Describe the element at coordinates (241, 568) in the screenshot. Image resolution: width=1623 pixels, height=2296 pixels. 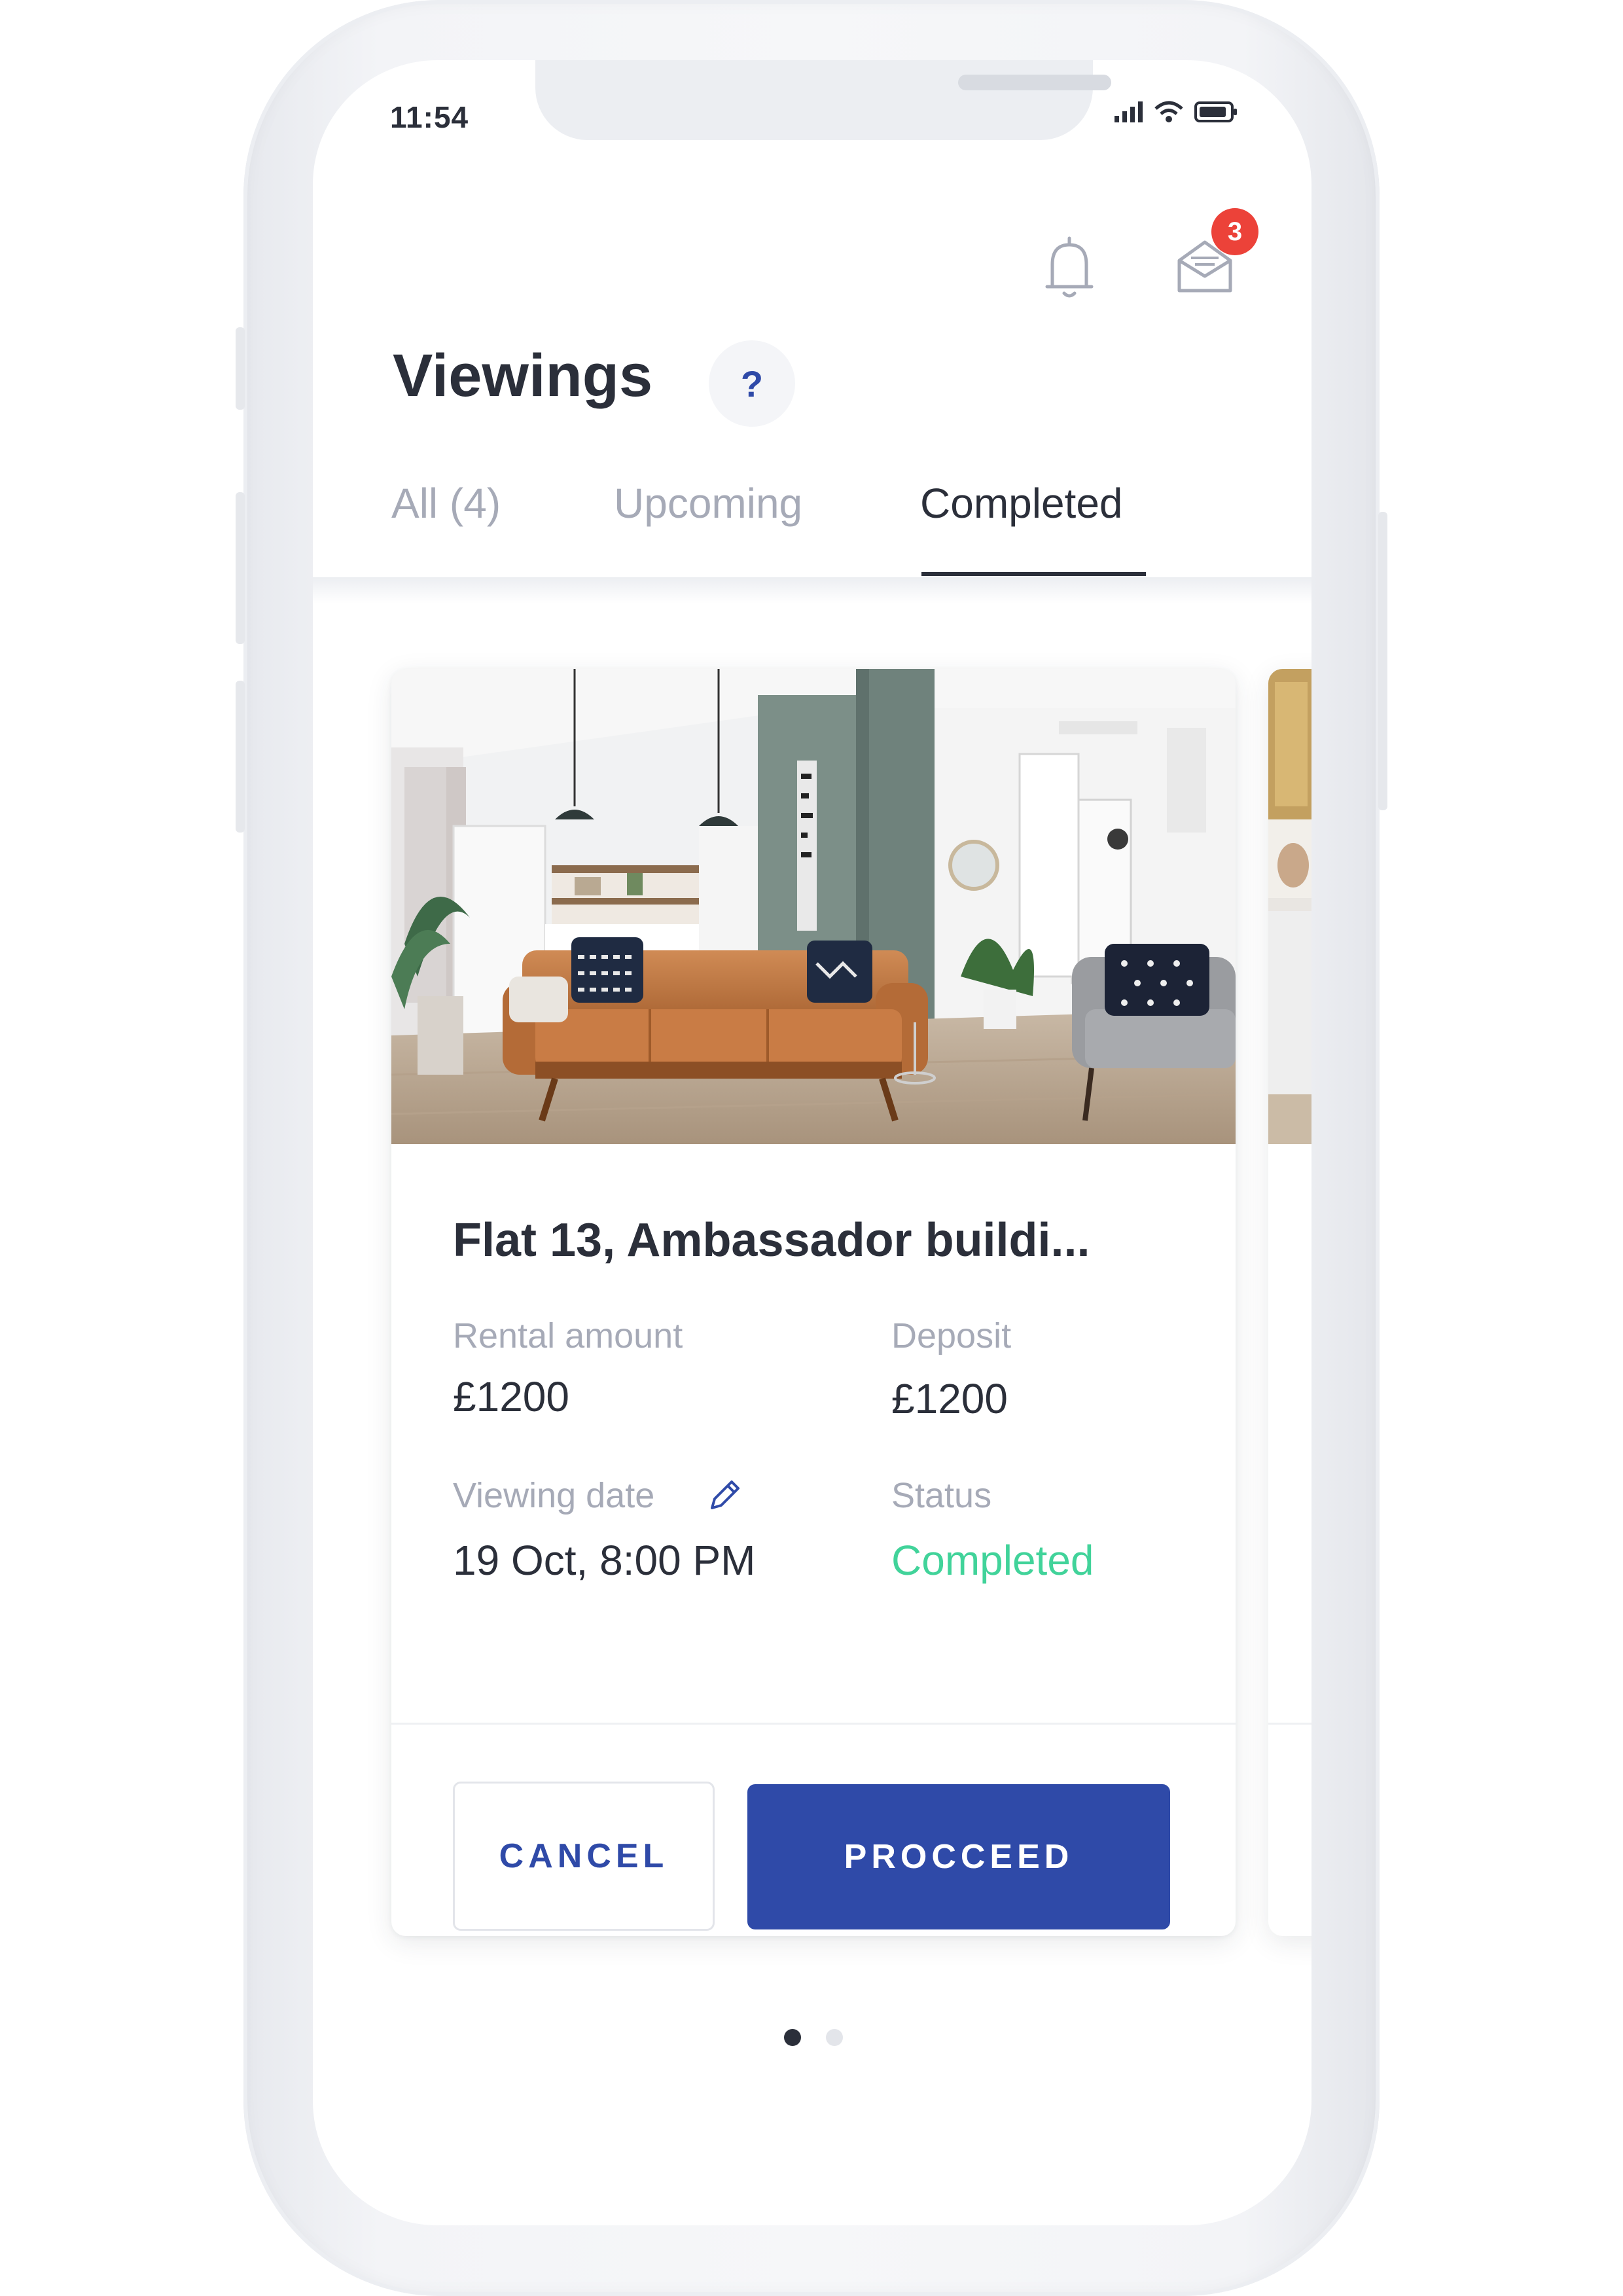
I see `phone-volume-up-button` at that location.